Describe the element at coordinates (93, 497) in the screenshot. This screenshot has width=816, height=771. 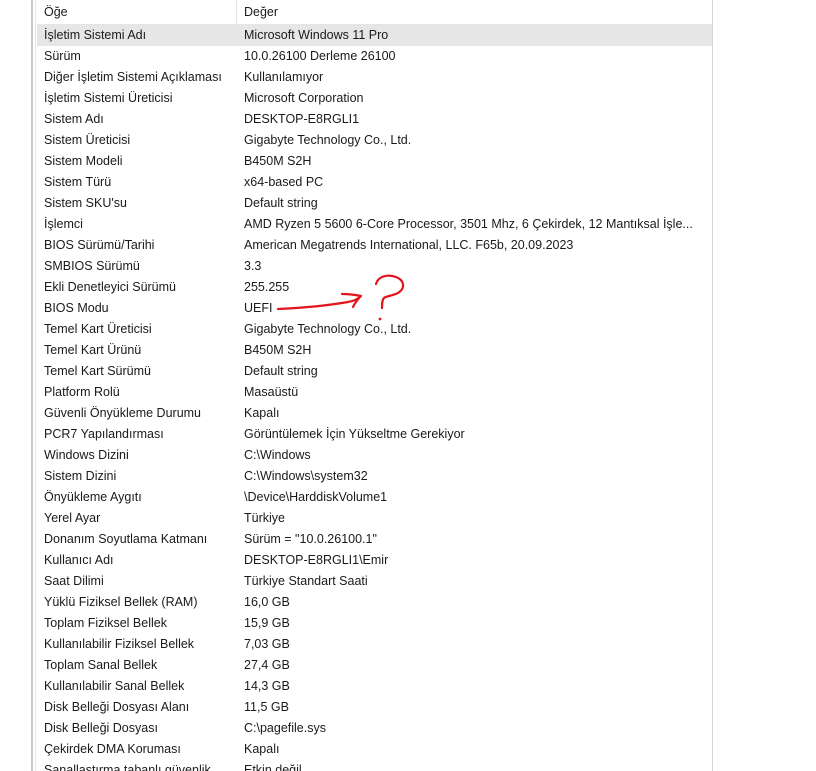
I see `item-cell: Önyükleme Aygıtı` at that location.